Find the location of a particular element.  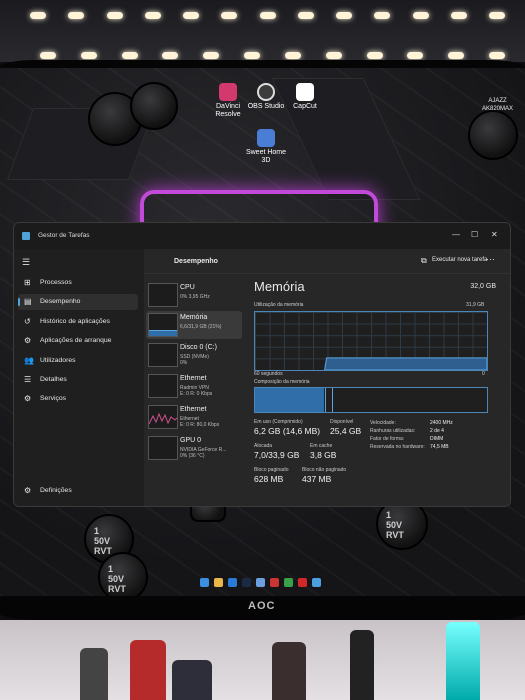

sidebar-item-performance: ▤ Desempenho is located at coordinates (78, 302).